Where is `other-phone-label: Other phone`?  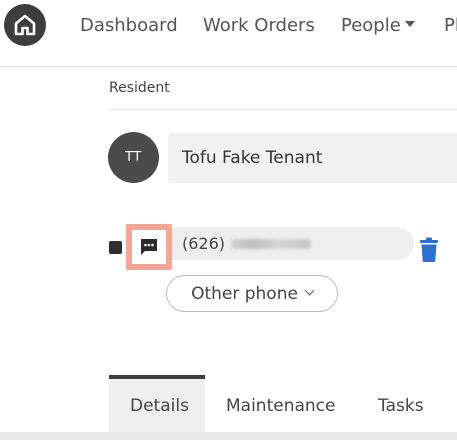
other-phone-label: Other phone is located at coordinates (244, 293).